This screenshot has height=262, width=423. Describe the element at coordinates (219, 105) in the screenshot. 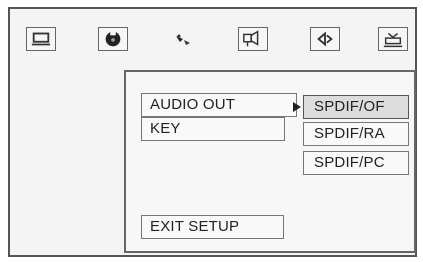

I see `menu-item-audio-out: AUDIO OUT` at that location.